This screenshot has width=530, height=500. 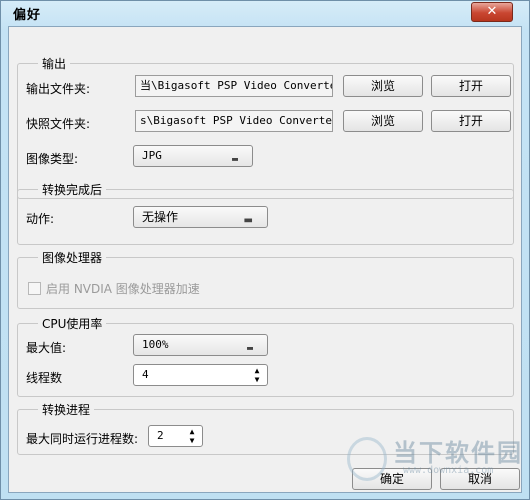 I want to click on gpu-acceleration-label: 启用 NVDIA 图像处理器加速, so click(x=123, y=289).